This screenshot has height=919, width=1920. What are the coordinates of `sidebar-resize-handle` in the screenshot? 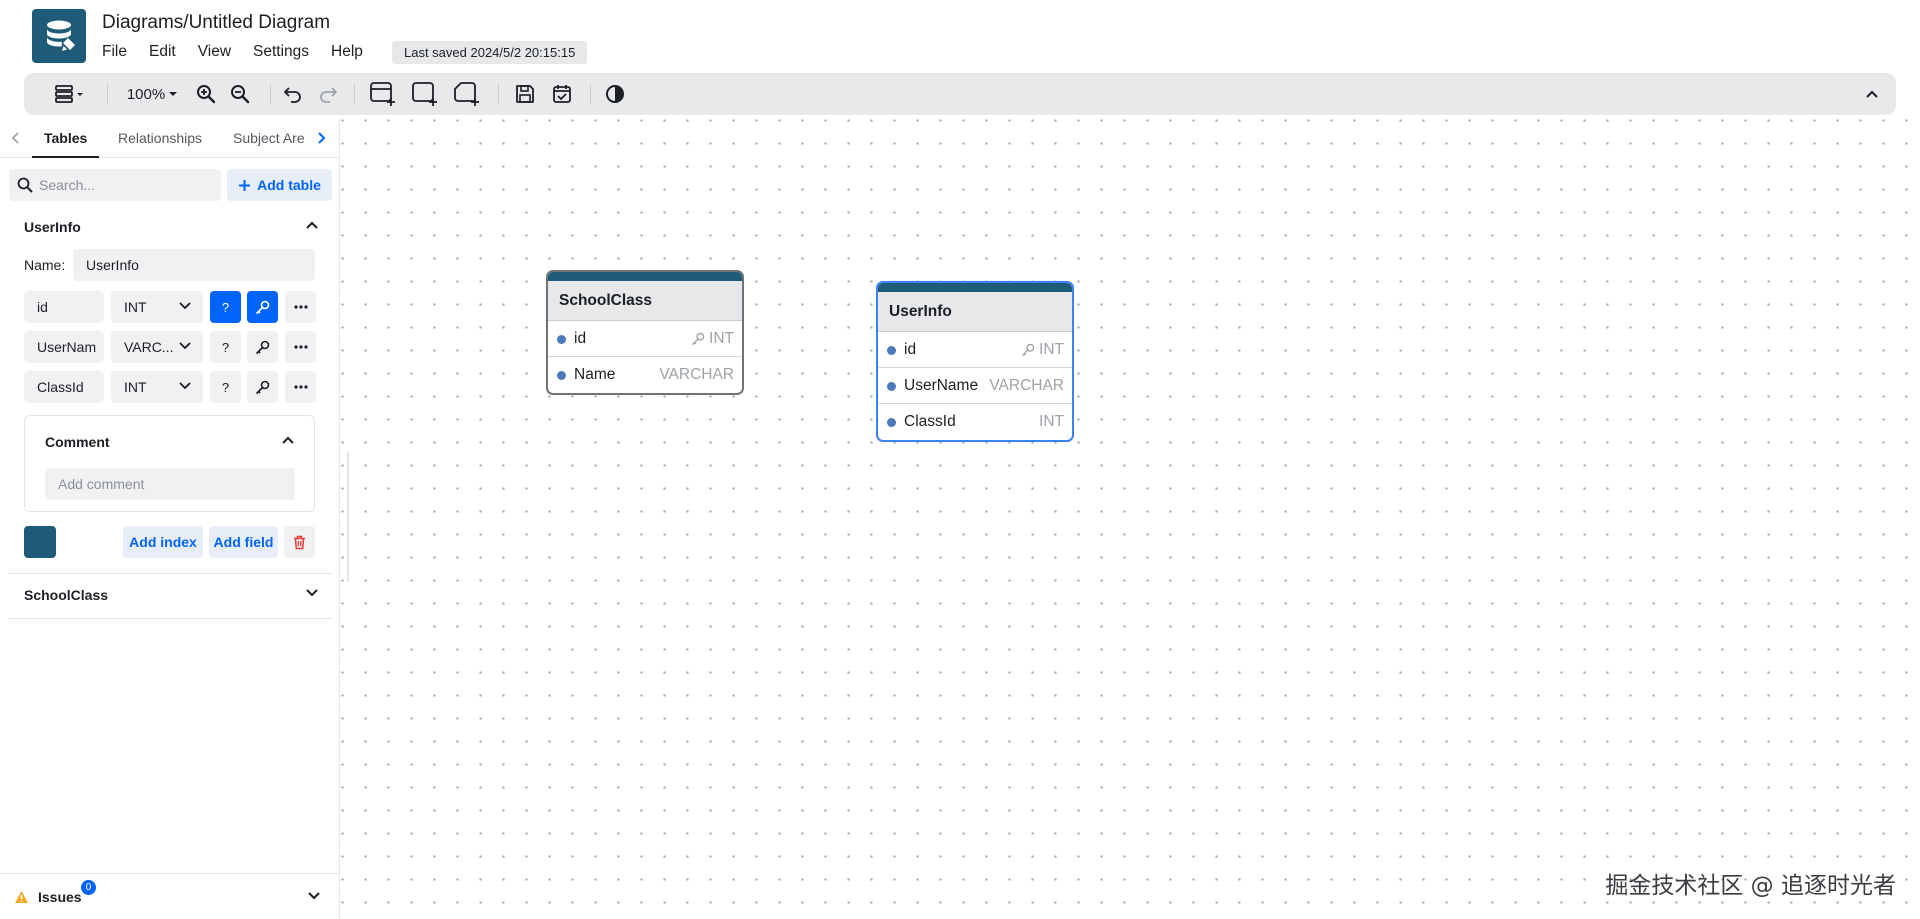 It's located at (348, 517).